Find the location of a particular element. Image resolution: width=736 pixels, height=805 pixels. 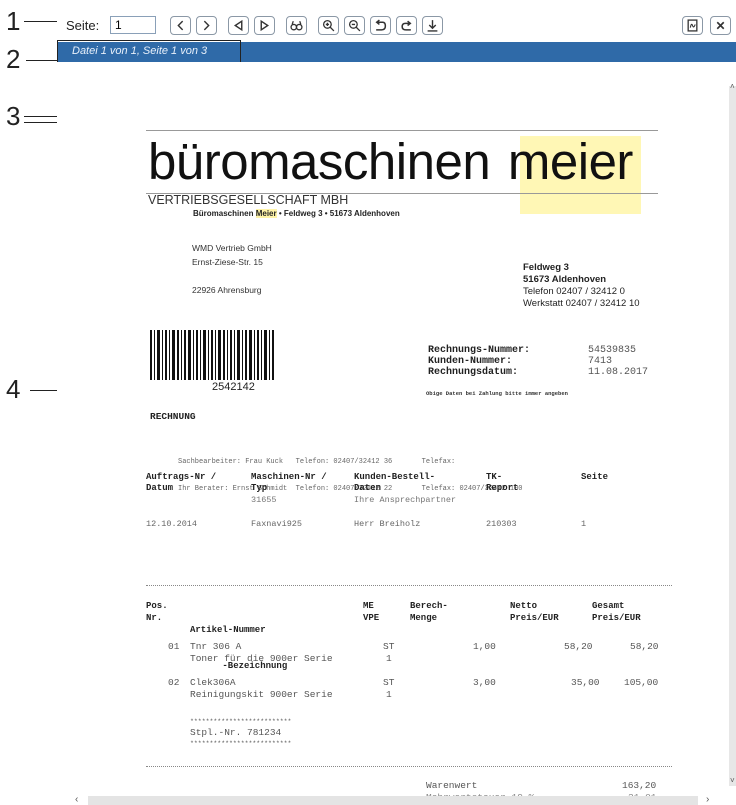

zoom-out-button is located at coordinates (354, 25).